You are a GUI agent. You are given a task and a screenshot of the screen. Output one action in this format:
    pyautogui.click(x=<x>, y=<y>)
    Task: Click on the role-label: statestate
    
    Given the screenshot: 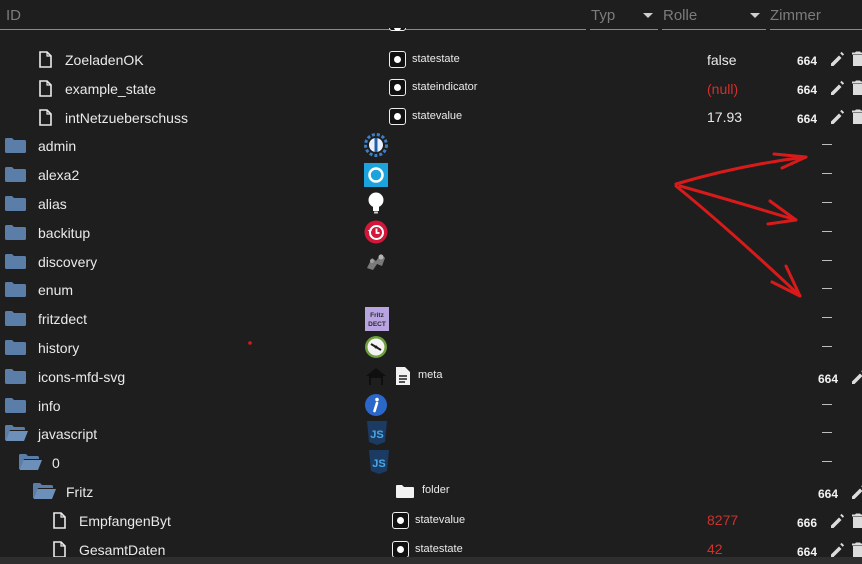 What is the action you would take?
    pyautogui.click(x=439, y=549)
    